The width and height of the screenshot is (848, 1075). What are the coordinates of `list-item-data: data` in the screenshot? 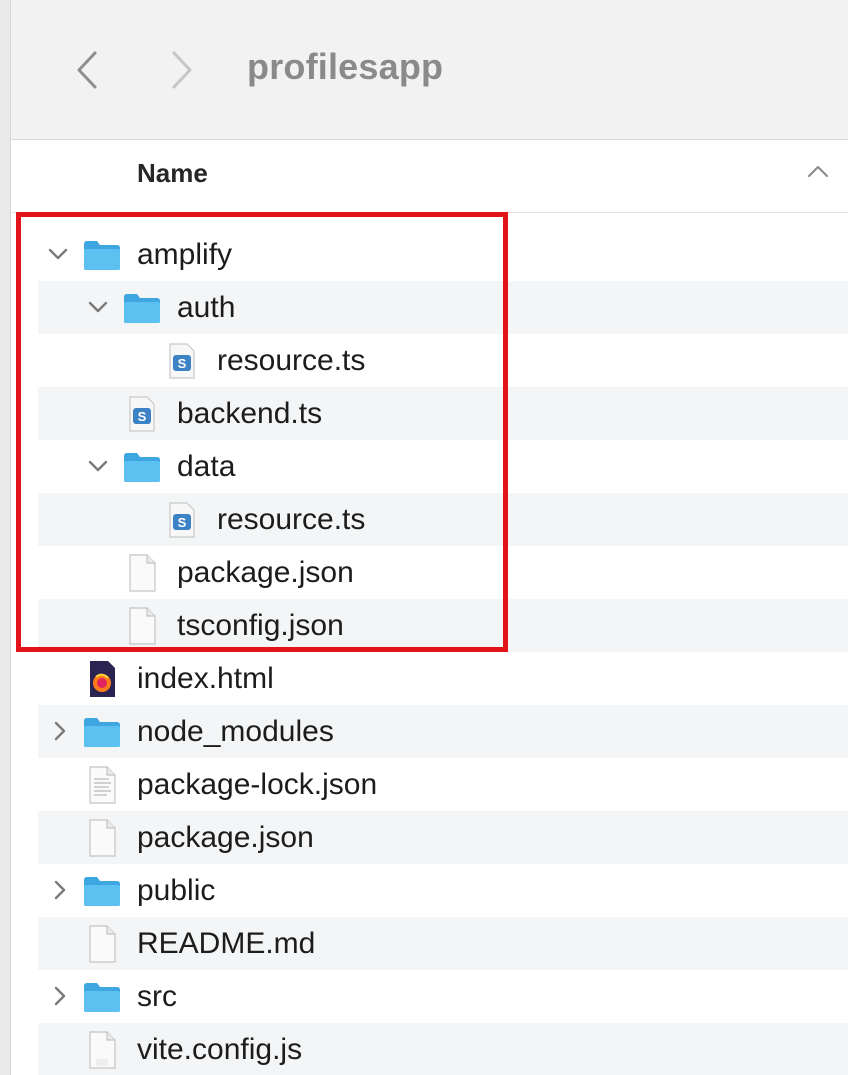 It's located at (443, 466).